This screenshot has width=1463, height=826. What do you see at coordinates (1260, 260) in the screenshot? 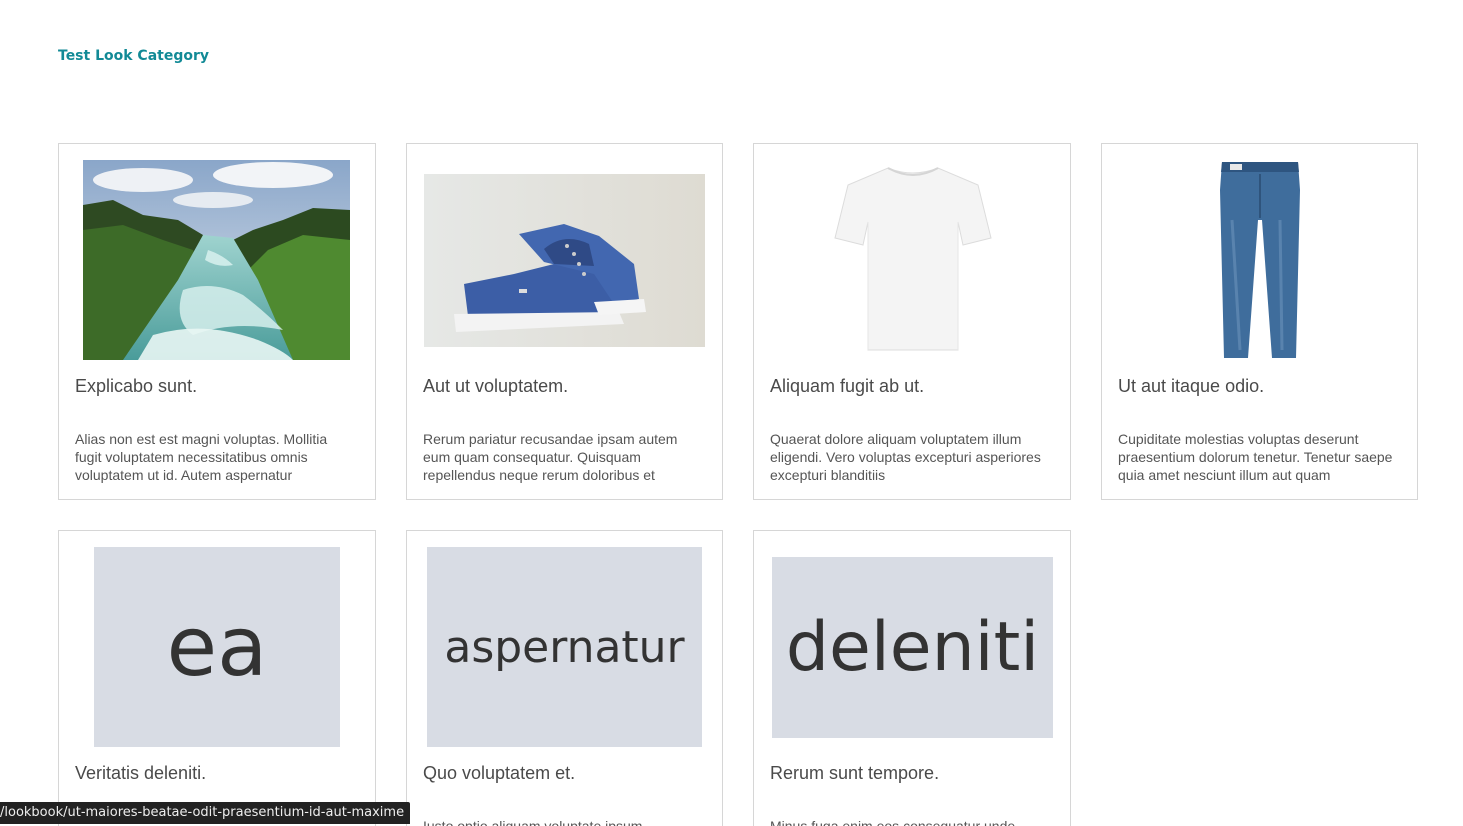
I see `card-image-jeans` at bounding box center [1260, 260].